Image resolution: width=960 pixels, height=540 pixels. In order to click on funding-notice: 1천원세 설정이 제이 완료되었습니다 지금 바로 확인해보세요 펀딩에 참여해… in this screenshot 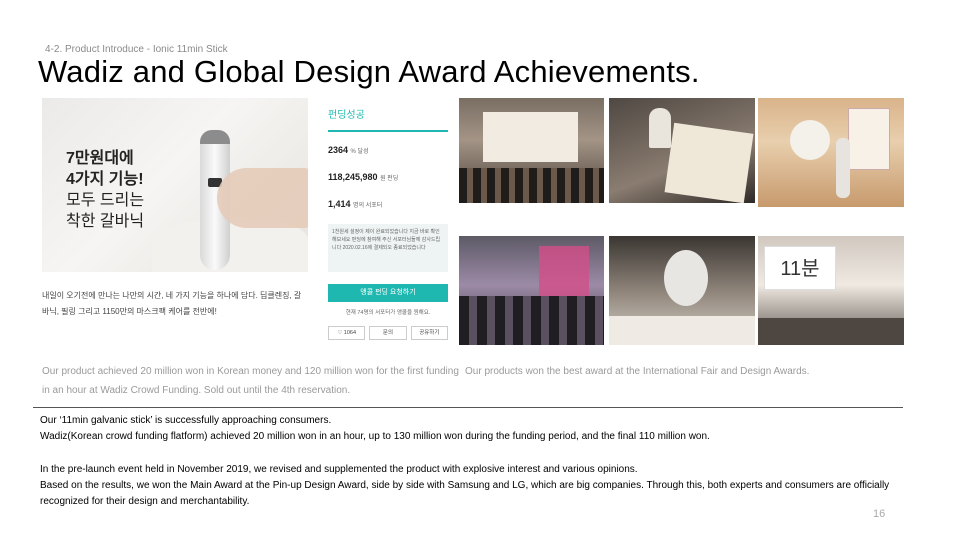, I will do `click(388, 248)`.